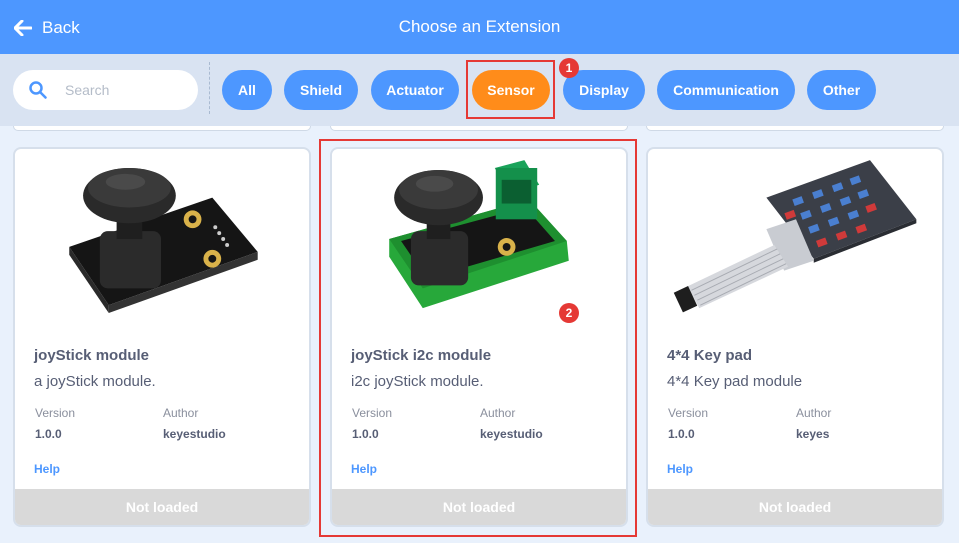 The width and height of the screenshot is (959, 543). I want to click on extension-name: joyStick module, so click(92, 355).